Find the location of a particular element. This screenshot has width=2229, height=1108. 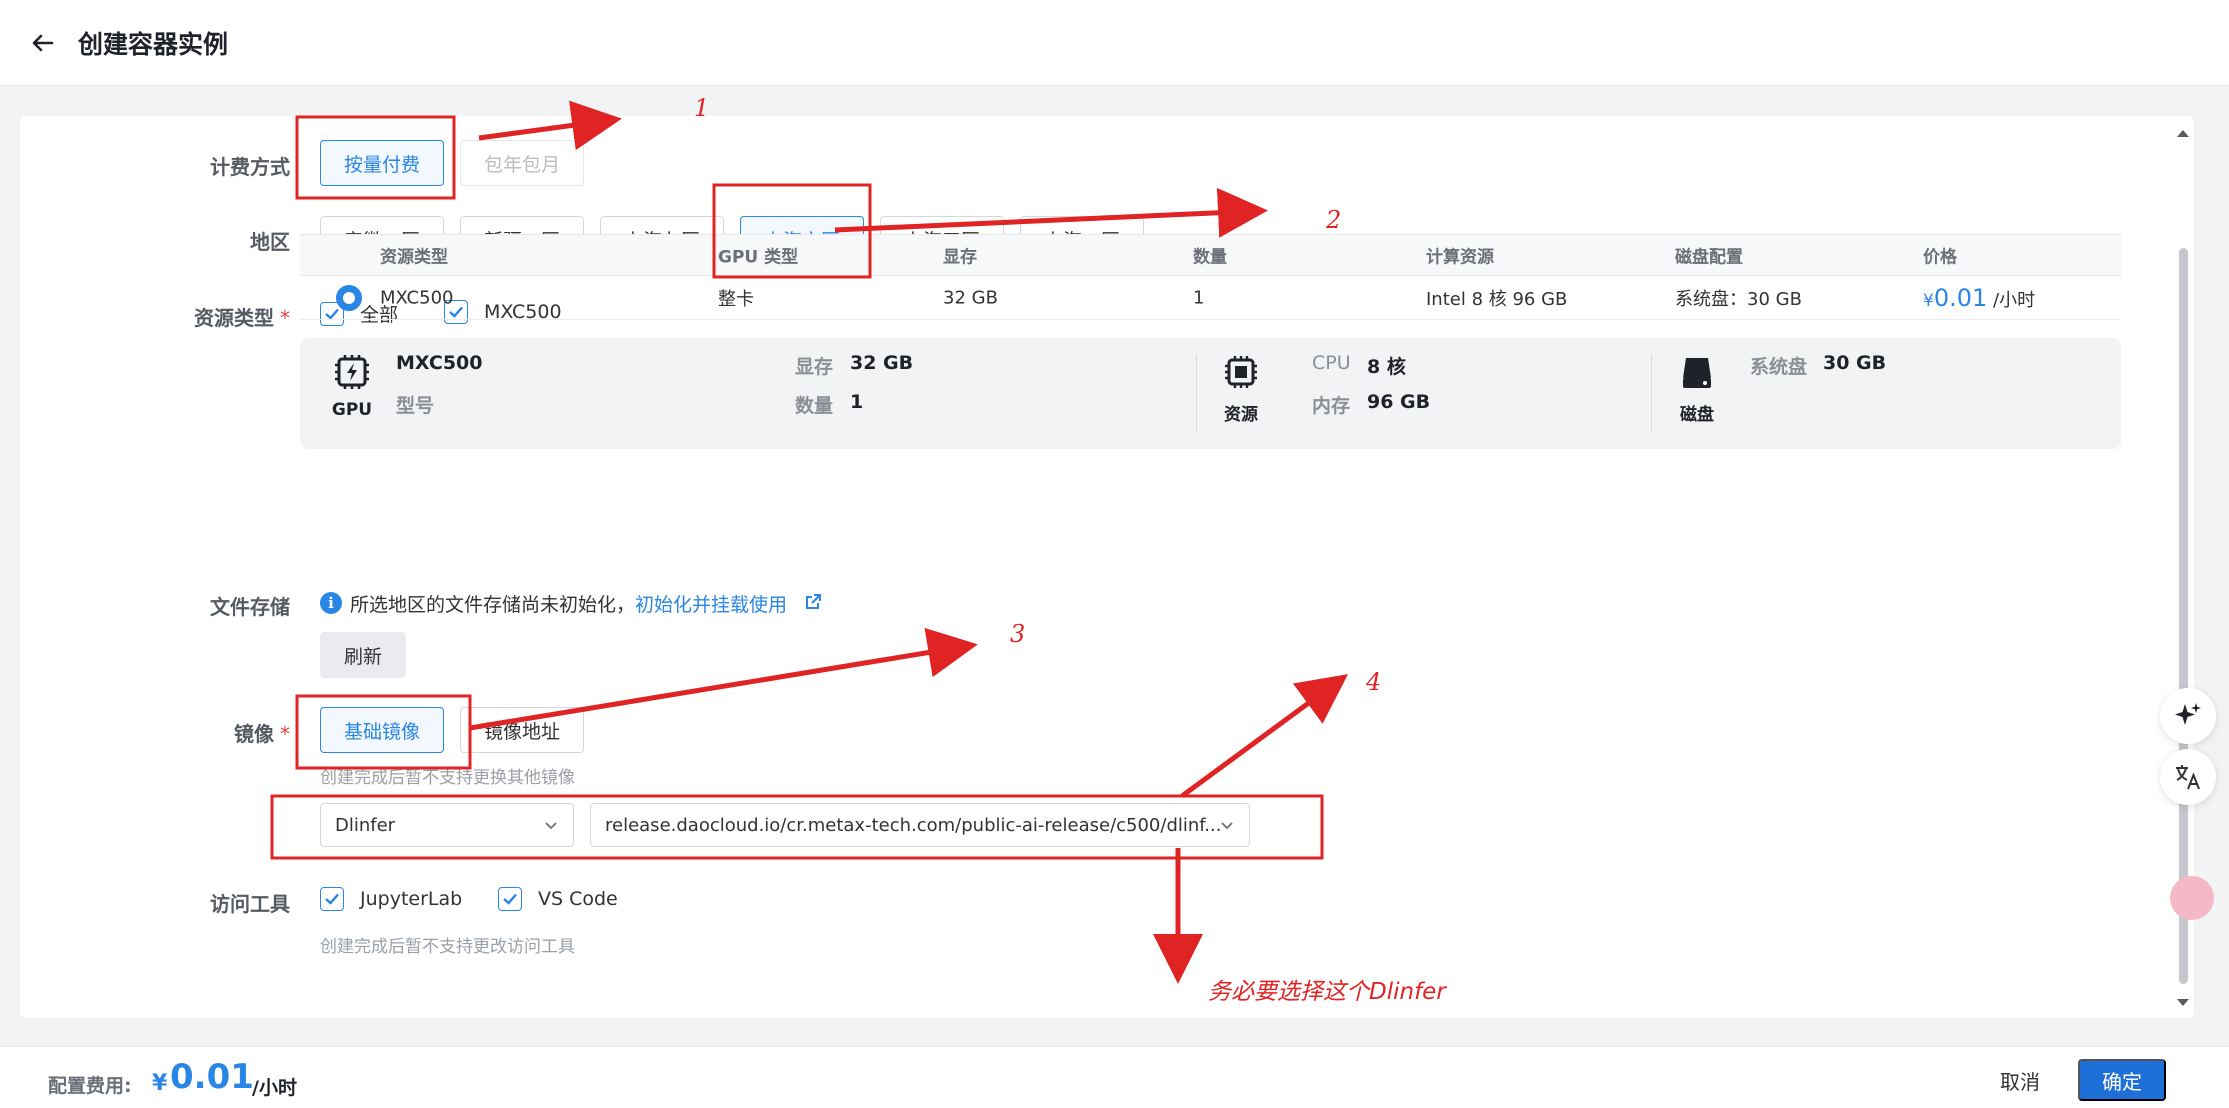

cancel-button: 取消 is located at coordinates (2020, 1080).